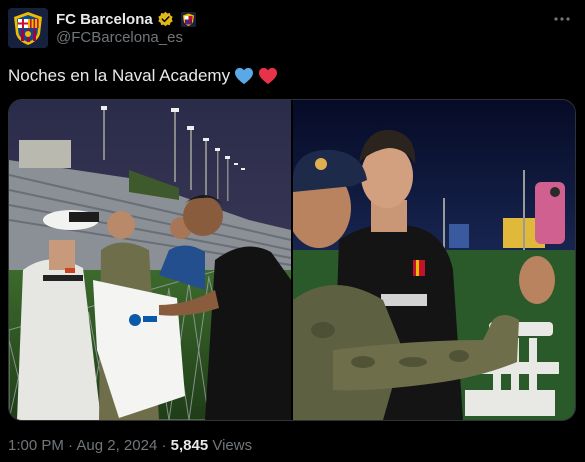 This screenshot has width=585, height=462. I want to click on more-options-icon, so click(562, 19).